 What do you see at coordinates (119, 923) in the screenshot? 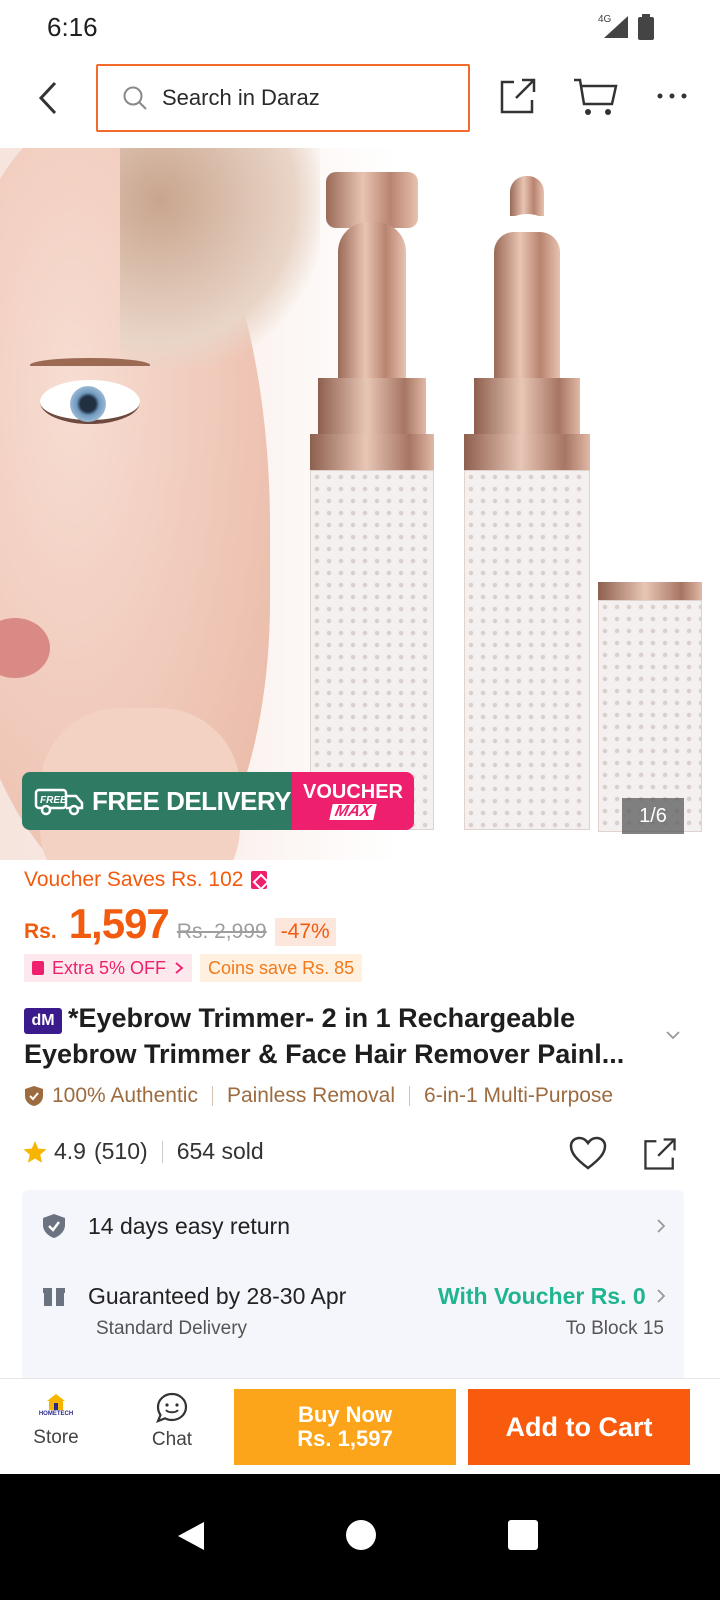
I see `current-price: 1,597` at bounding box center [119, 923].